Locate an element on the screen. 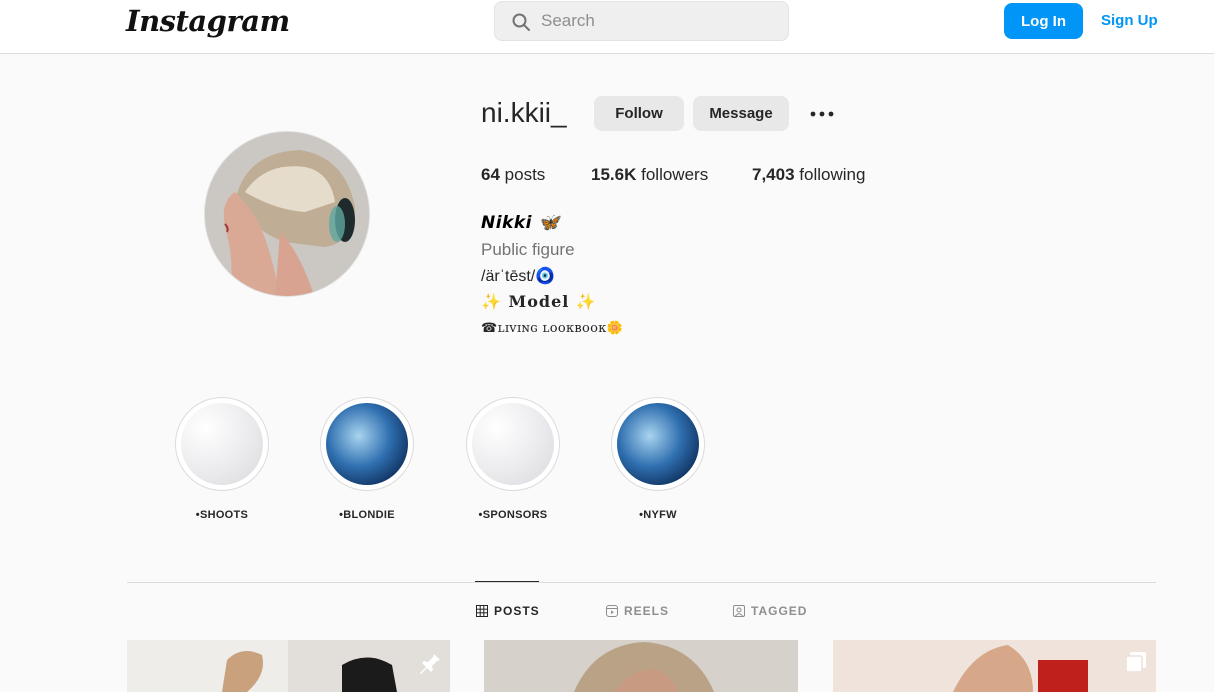 Image resolution: width=1214 pixels, height=692 pixels. following-label: following is located at coordinates (832, 174).